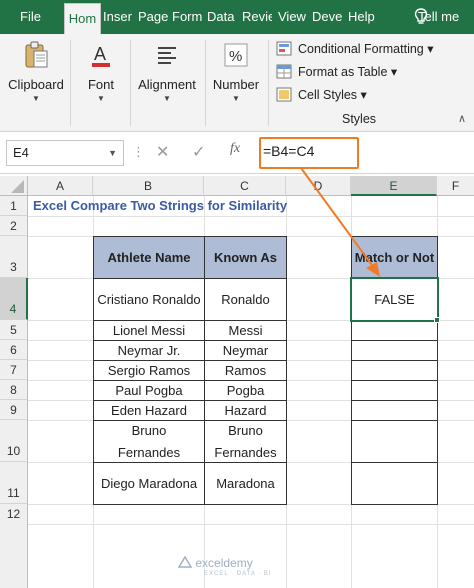  What do you see at coordinates (14, 441) in the screenshot?
I see `row-header-10: 10` at bounding box center [14, 441].